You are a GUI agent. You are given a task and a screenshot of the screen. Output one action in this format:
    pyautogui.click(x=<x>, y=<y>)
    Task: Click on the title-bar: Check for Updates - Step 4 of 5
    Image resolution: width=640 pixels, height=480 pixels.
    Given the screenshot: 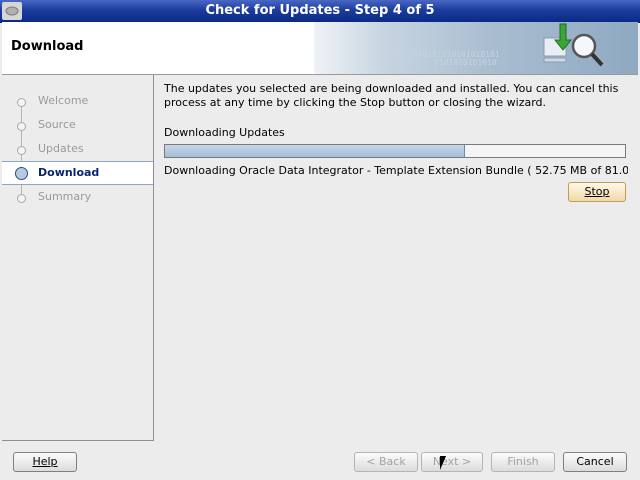 What is the action you would take?
    pyautogui.click(x=320, y=11)
    